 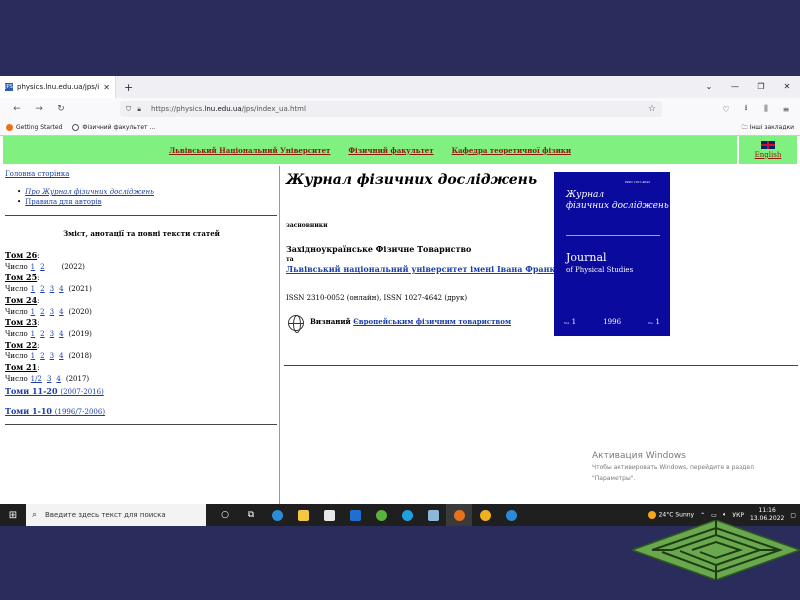 I want to click on search-icon: ⌕, so click(x=35, y=515).